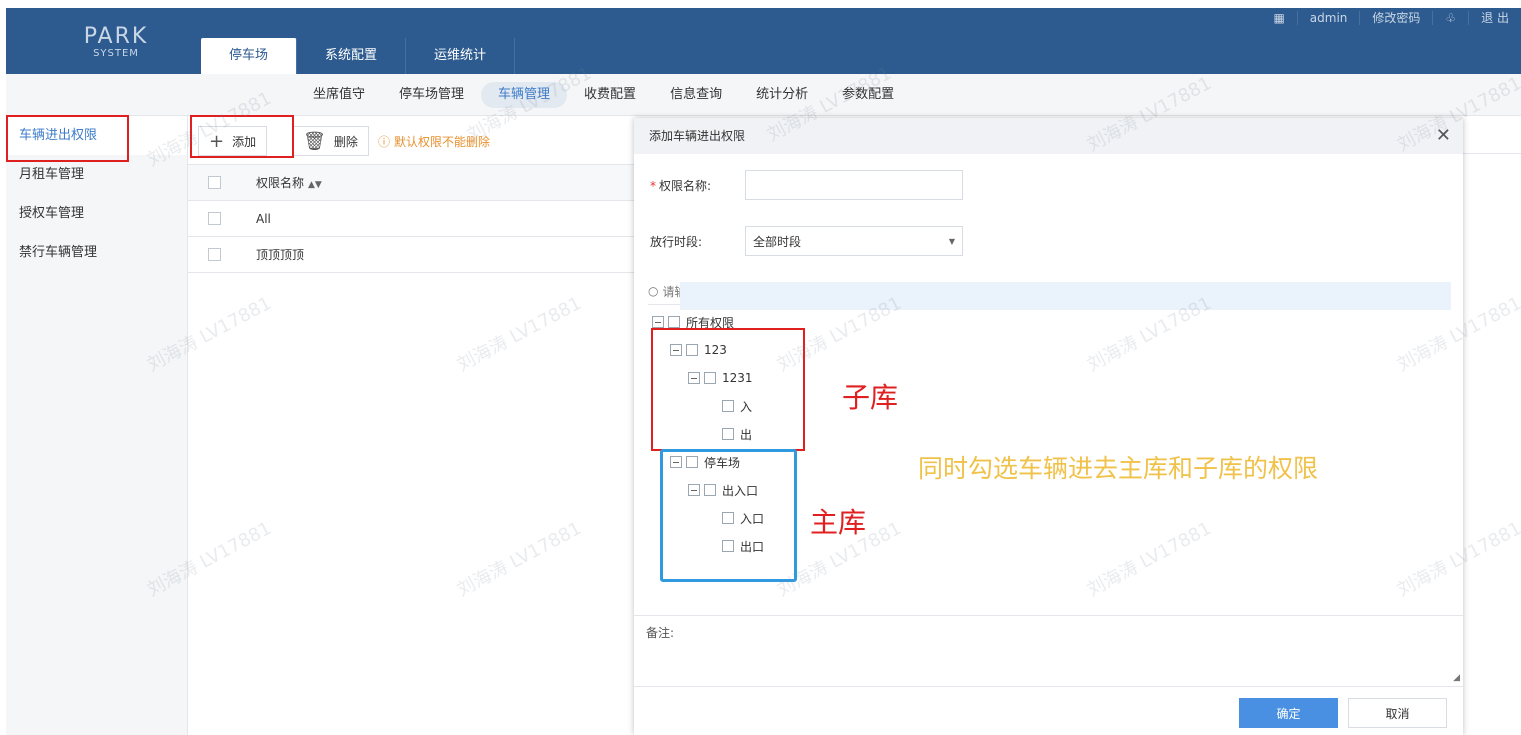 The height and width of the screenshot is (735, 1521). What do you see at coordinates (1397, 713) in the screenshot?
I see `cancel-button: 取消` at bounding box center [1397, 713].